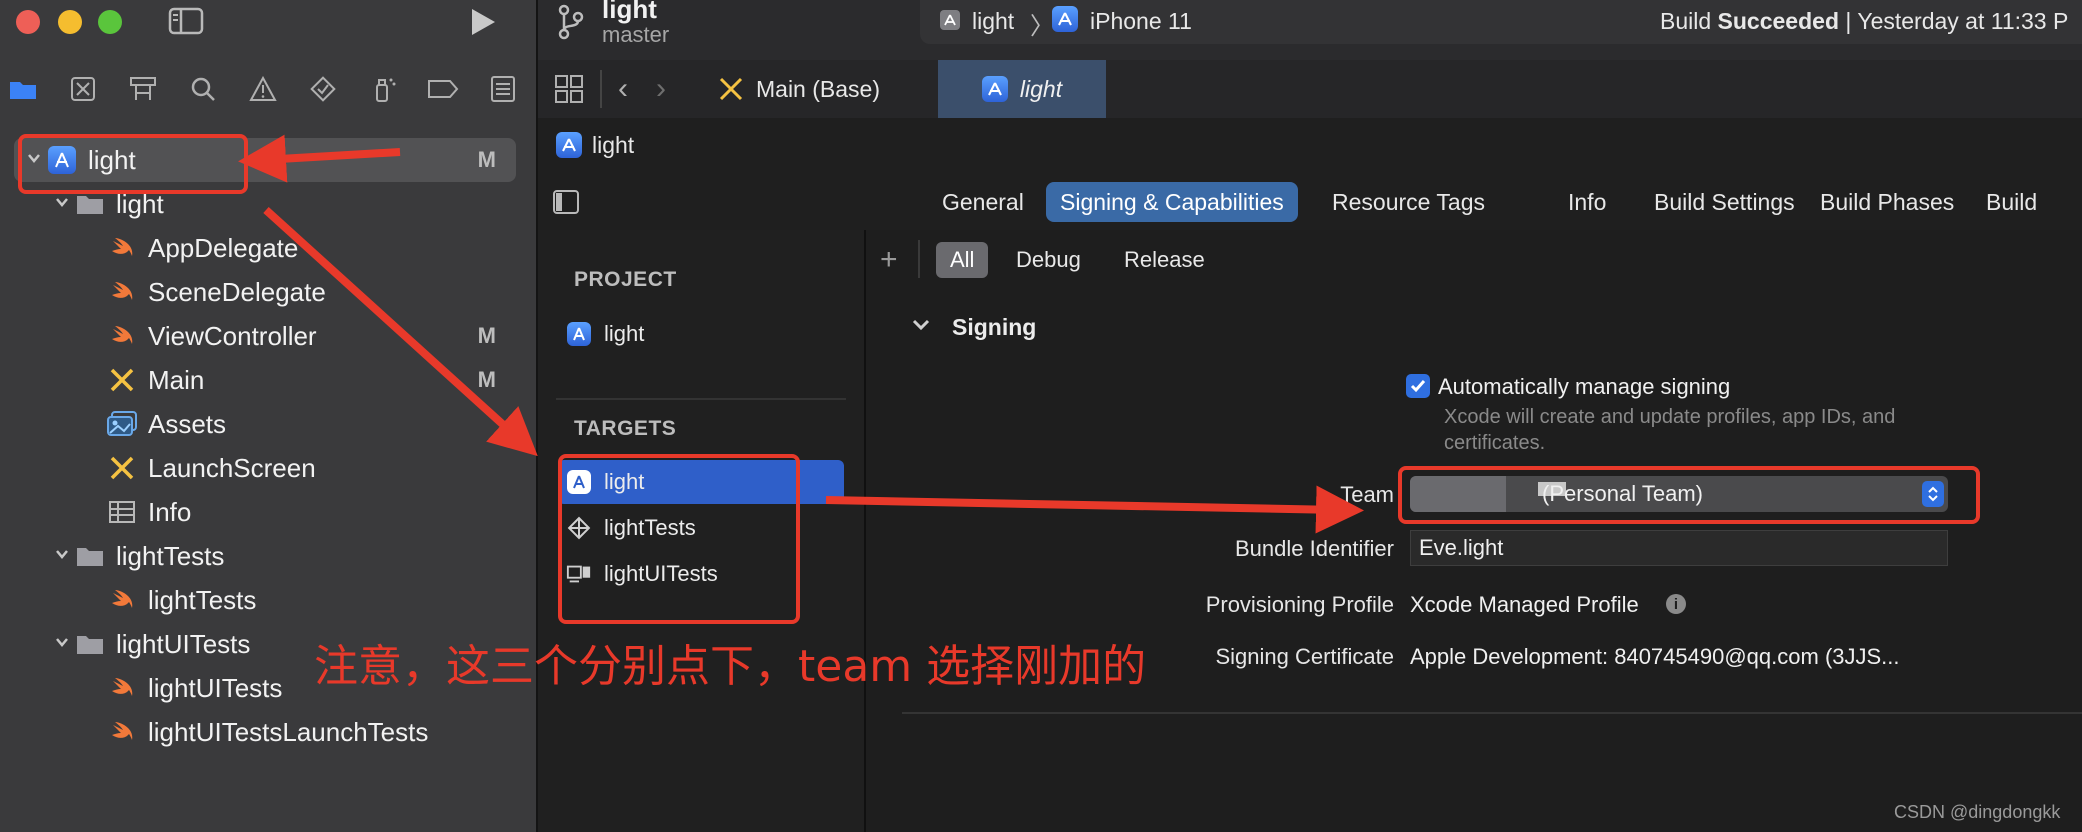  I want to click on arrow-to-team, so click(1094, 509).